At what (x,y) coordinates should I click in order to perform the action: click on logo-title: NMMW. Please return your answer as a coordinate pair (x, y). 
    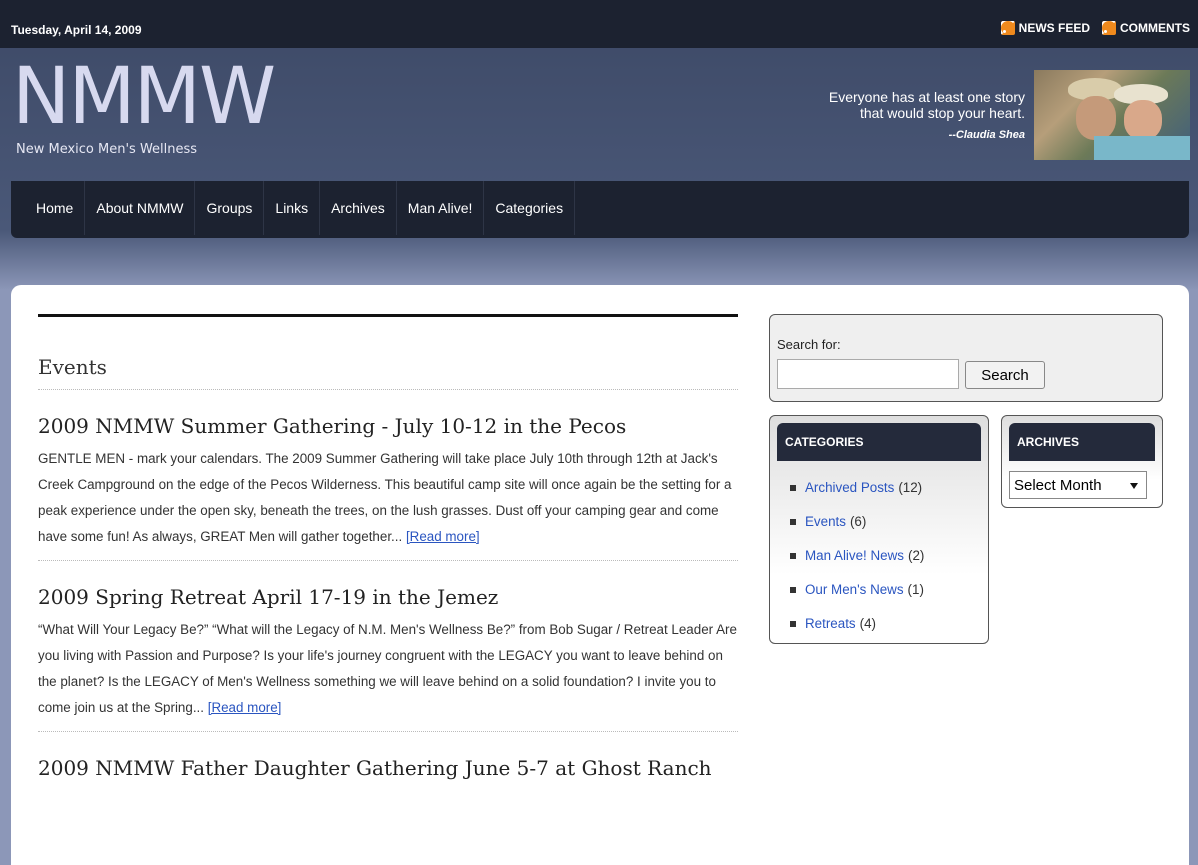
    Looking at the image, I should click on (144, 97).